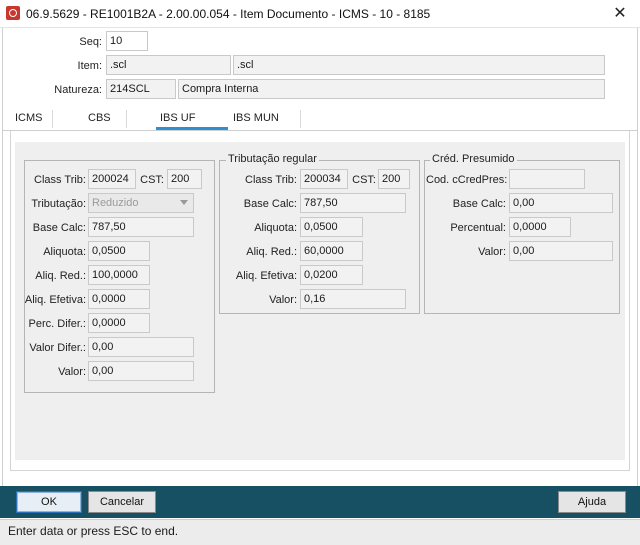 The height and width of the screenshot is (545, 640). Describe the element at coordinates (141, 227) in the screenshot. I see `base-calc-field: 787,50` at that location.